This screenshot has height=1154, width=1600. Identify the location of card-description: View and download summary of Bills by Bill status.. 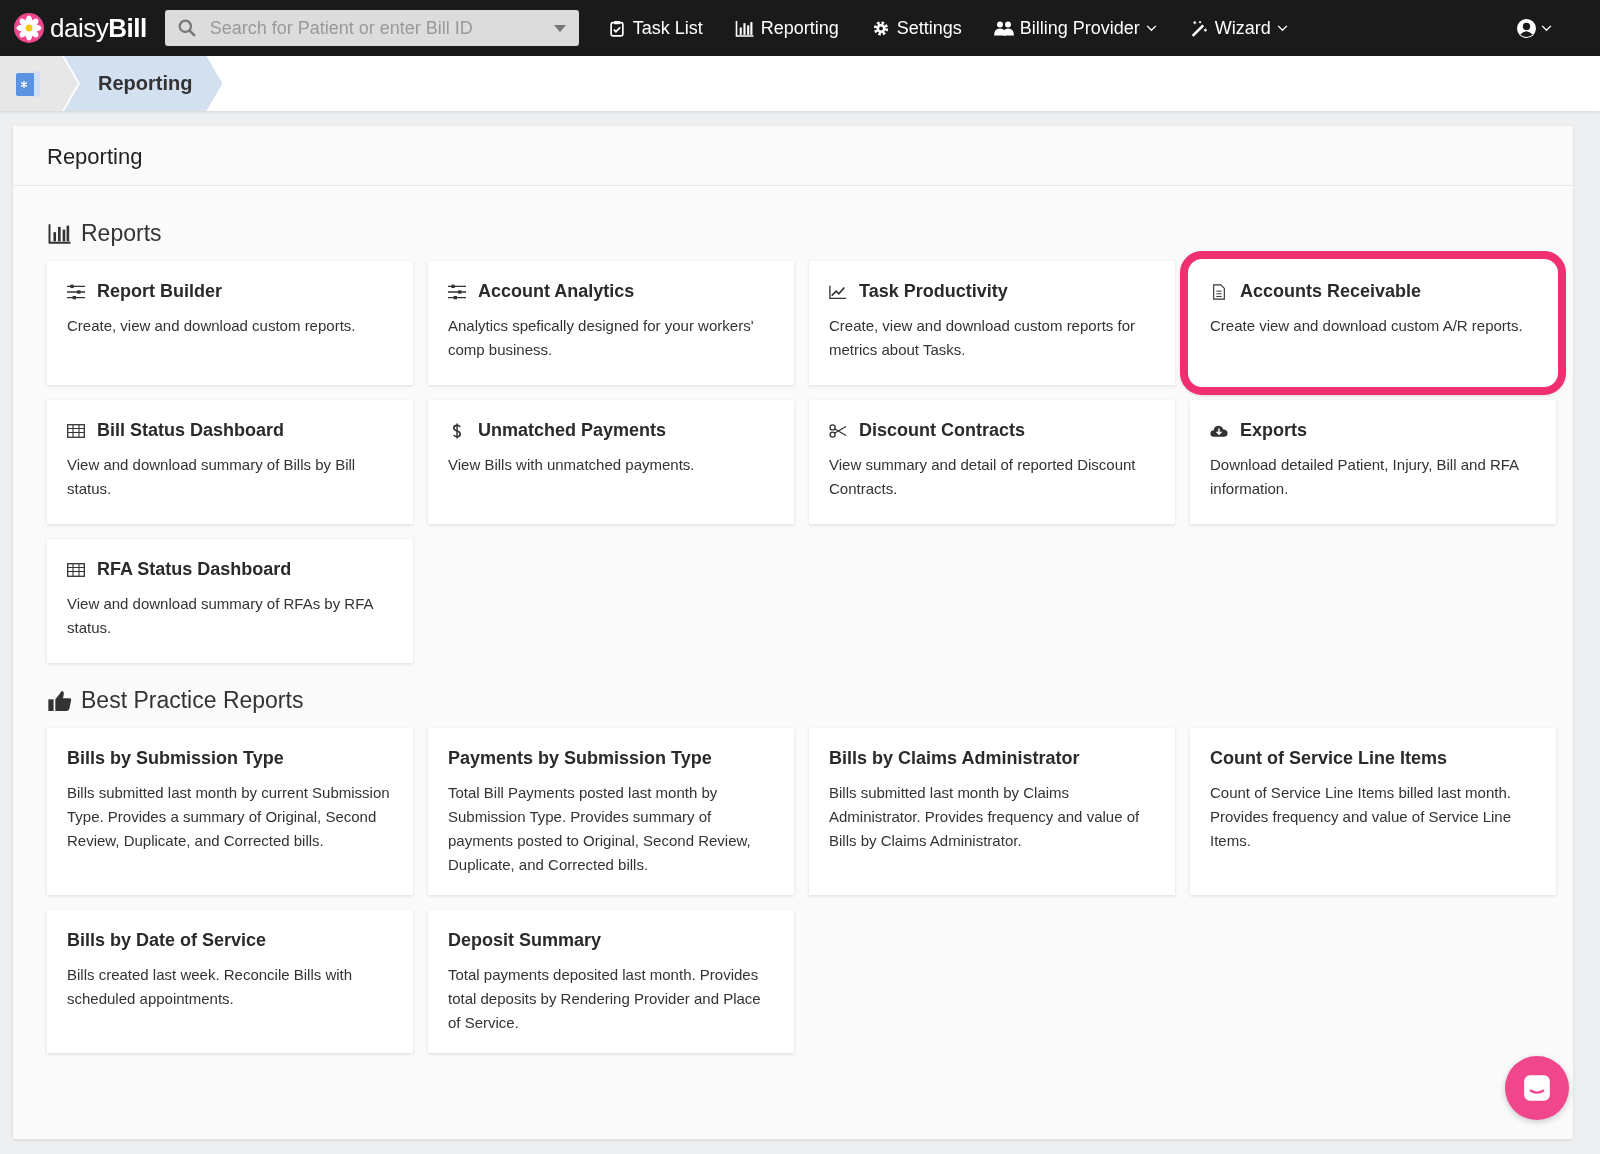
(212, 477).